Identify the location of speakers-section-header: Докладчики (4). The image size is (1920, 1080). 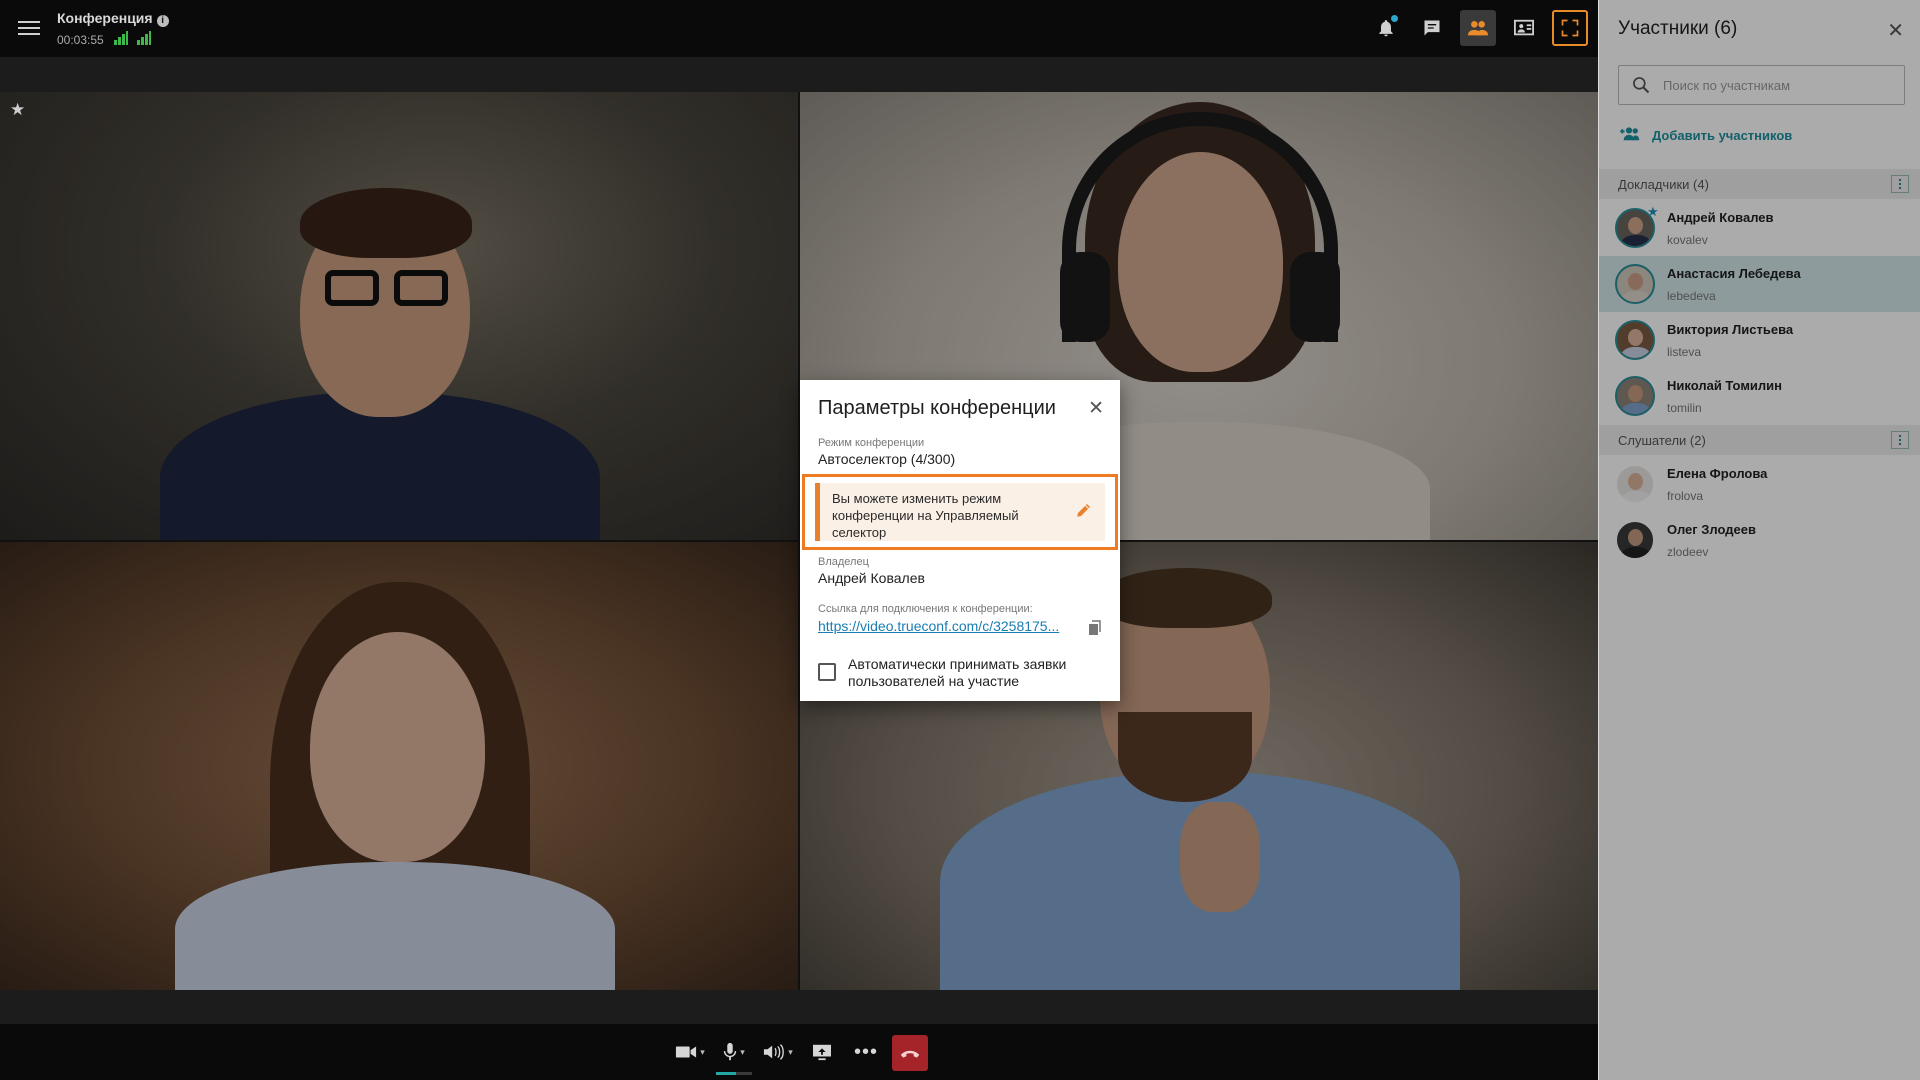
(1759, 184).